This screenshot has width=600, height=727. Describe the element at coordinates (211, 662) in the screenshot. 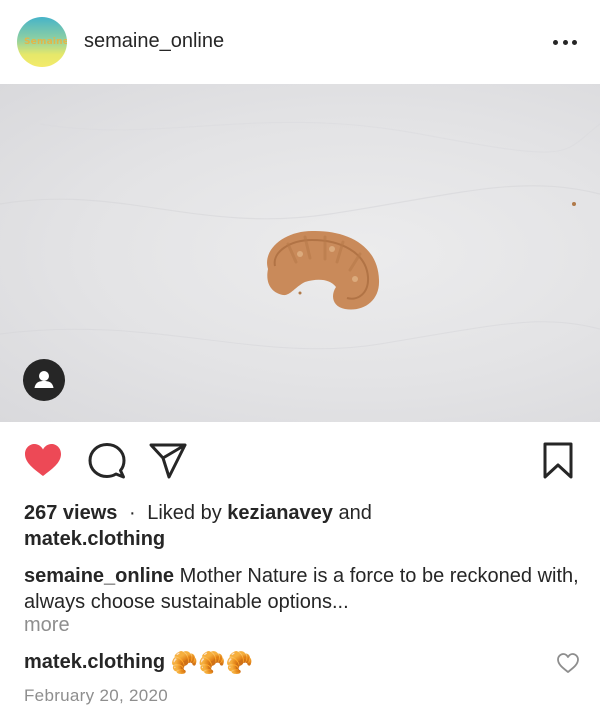

I see `comment-emoji: 🥐🥐🥐` at that location.